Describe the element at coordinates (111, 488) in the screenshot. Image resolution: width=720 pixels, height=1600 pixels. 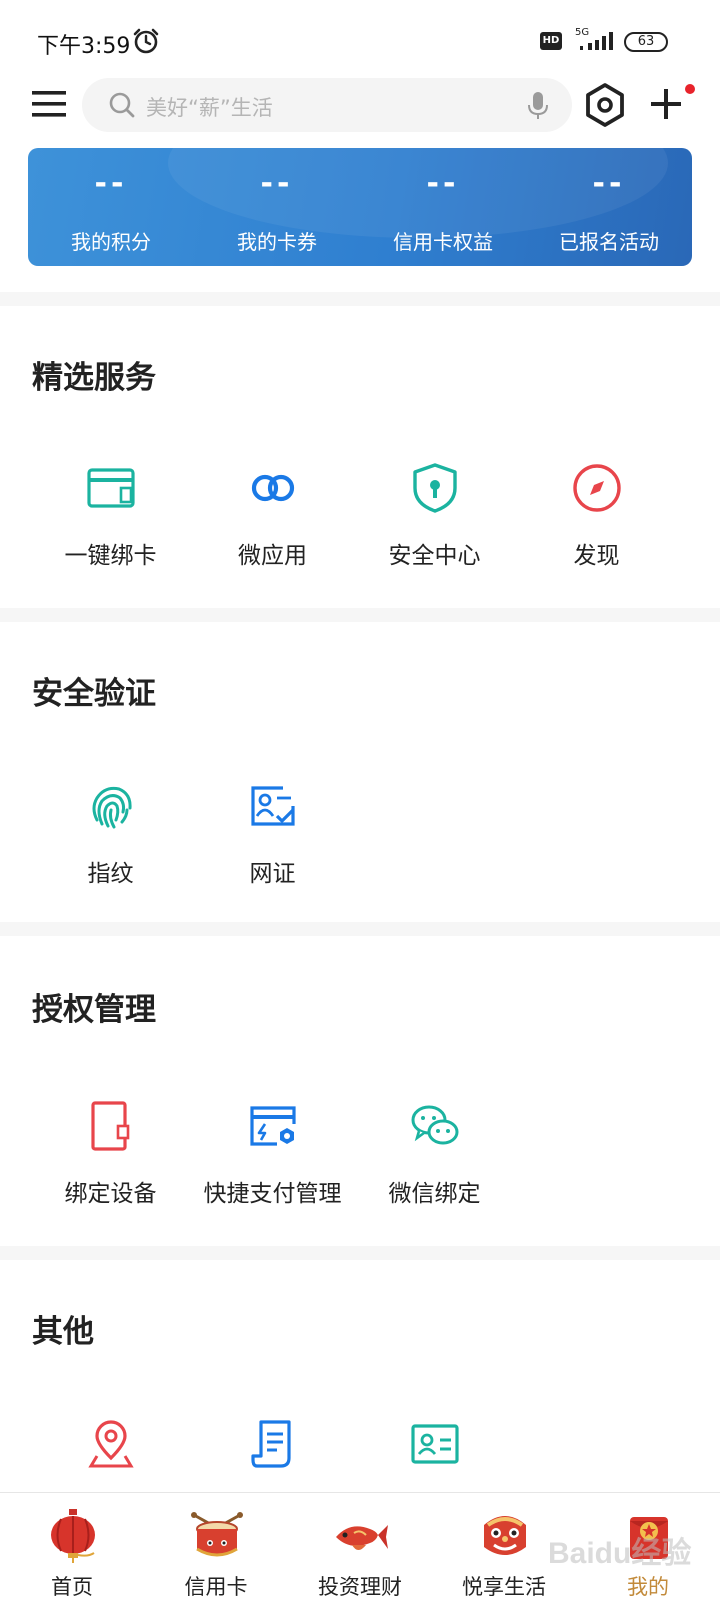
I see `card-bind-icon` at that location.